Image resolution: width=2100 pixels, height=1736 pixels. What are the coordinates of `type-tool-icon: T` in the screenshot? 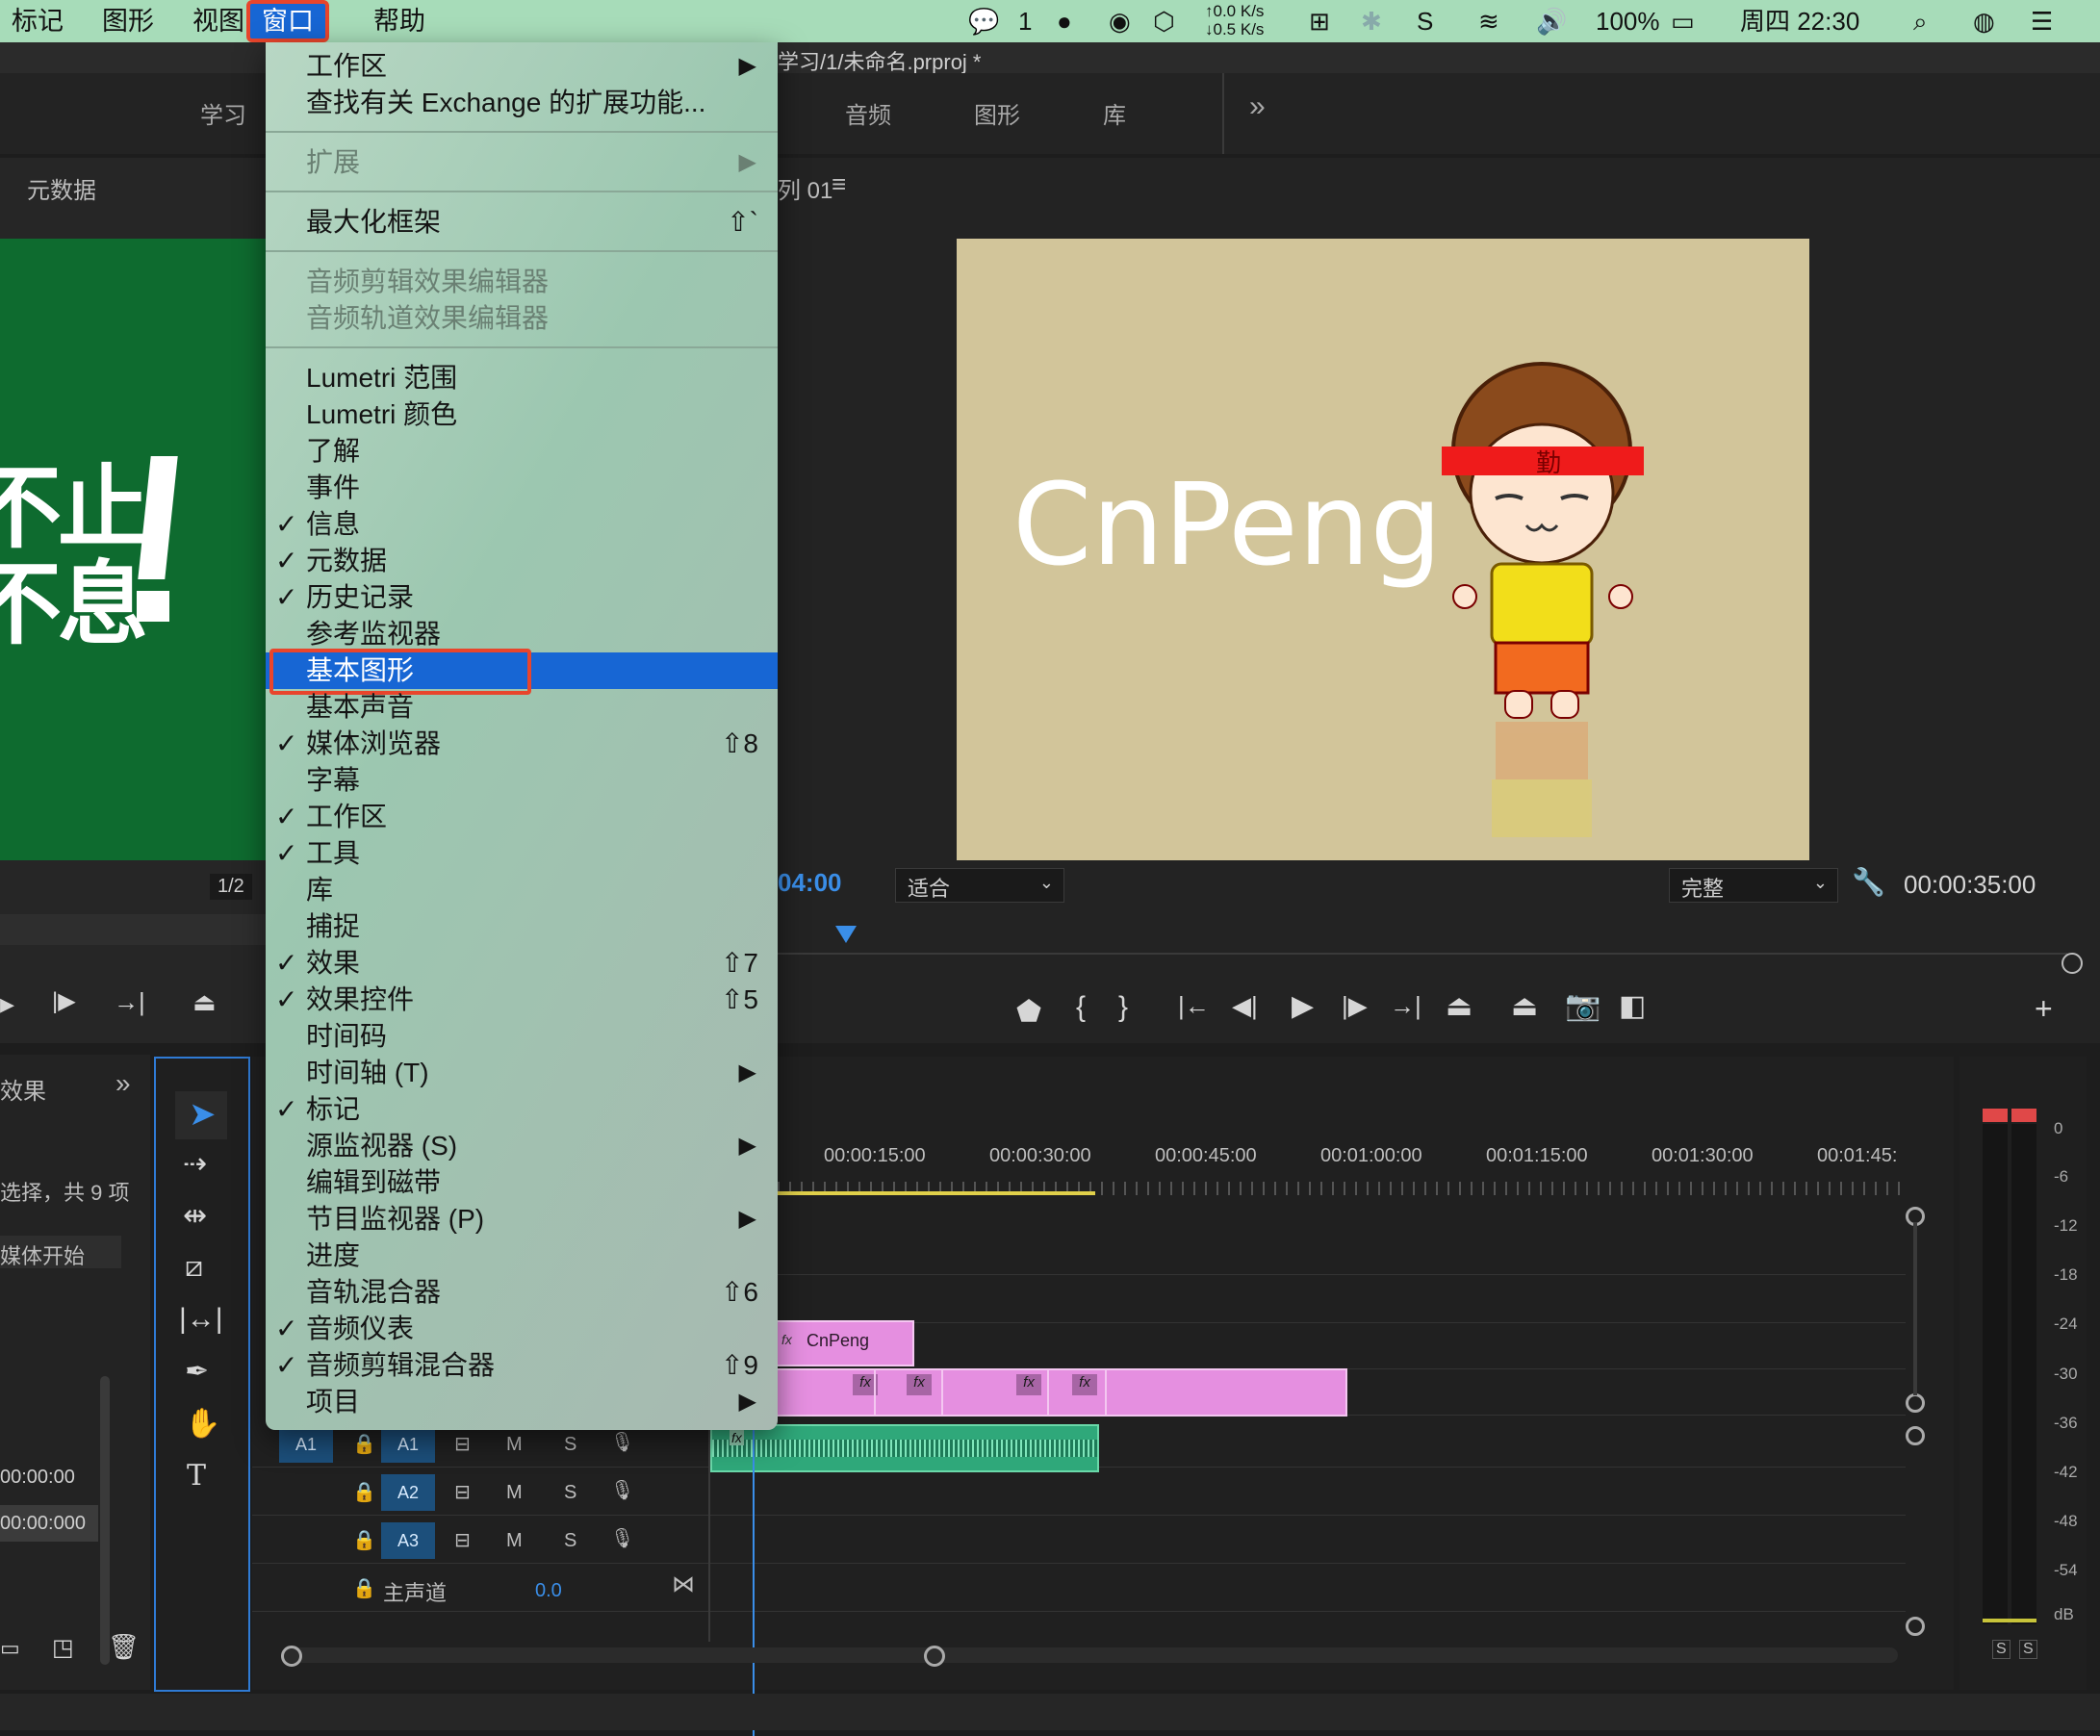 It's located at (196, 1476).